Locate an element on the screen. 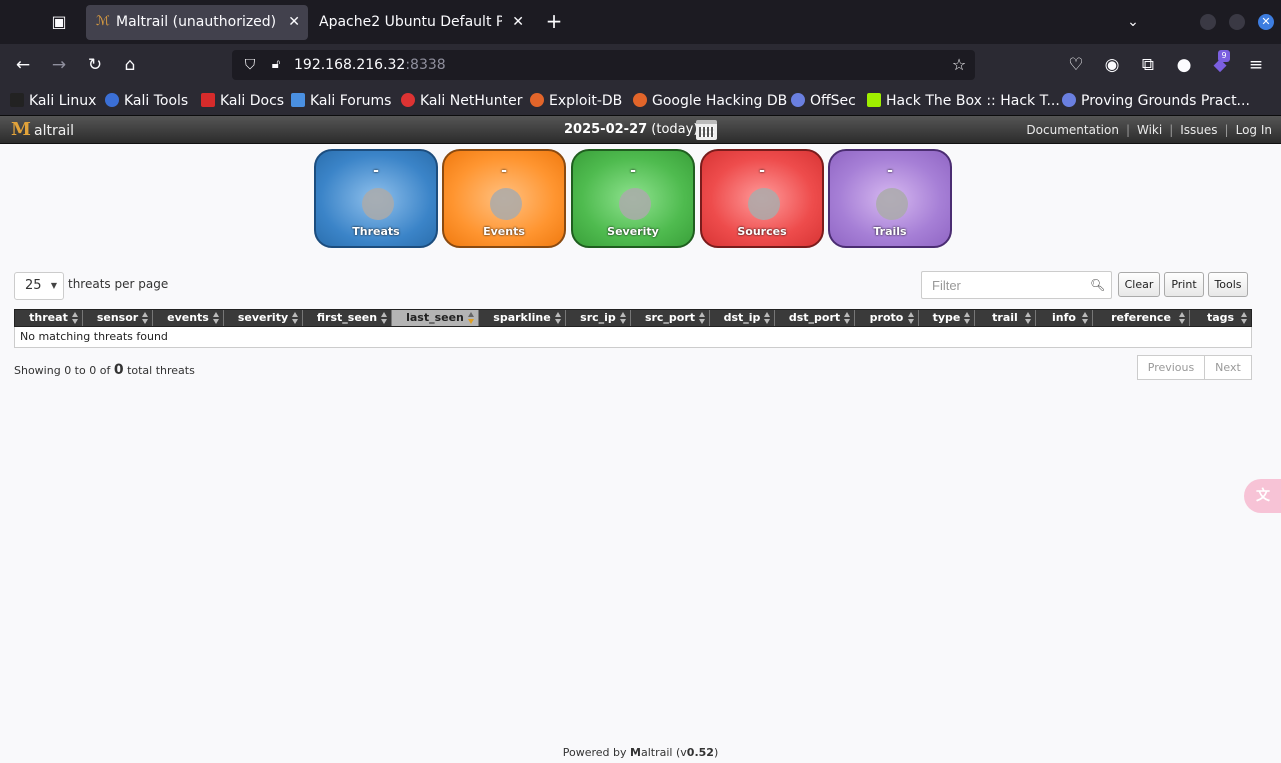 Image resolution: width=1281 pixels, height=763 pixels. col-events: events is located at coordinates (188, 318).